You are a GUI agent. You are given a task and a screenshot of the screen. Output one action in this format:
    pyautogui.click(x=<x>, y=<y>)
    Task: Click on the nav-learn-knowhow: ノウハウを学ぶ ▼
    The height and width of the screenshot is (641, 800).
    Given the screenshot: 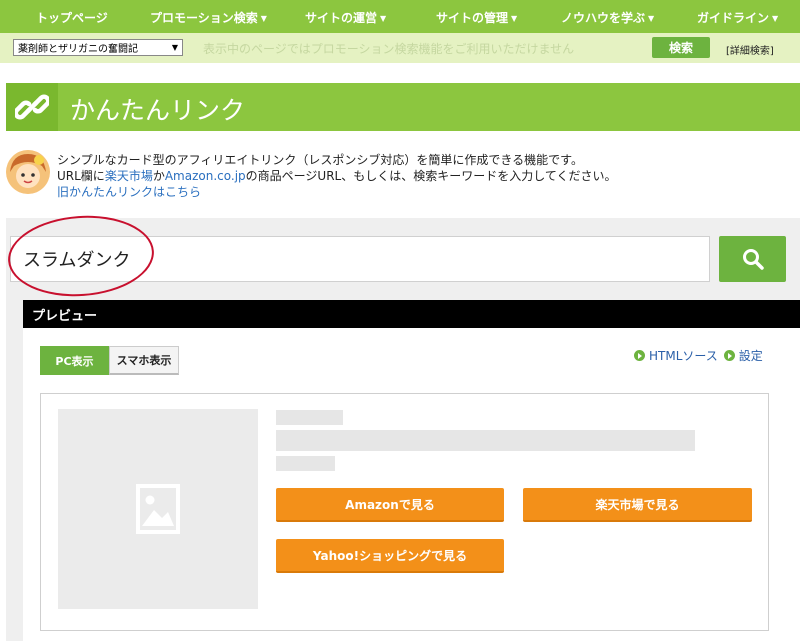 What is the action you would take?
    pyautogui.click(x=607, y=17)
    